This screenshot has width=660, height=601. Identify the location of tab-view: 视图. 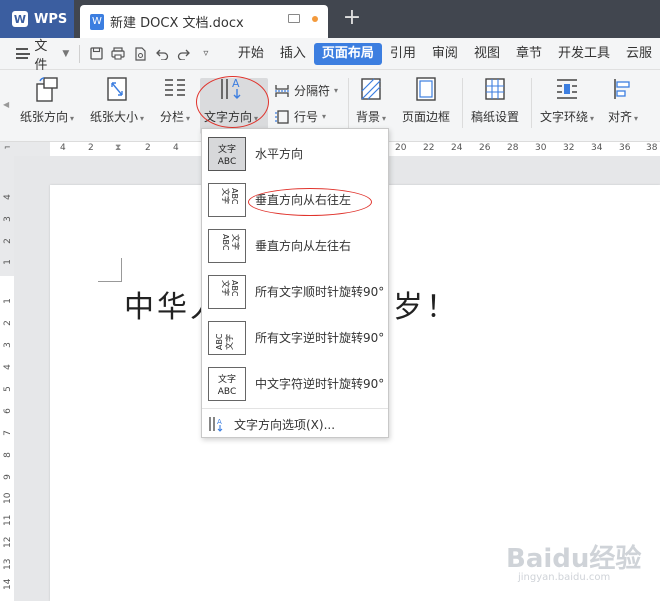
(487, 54).